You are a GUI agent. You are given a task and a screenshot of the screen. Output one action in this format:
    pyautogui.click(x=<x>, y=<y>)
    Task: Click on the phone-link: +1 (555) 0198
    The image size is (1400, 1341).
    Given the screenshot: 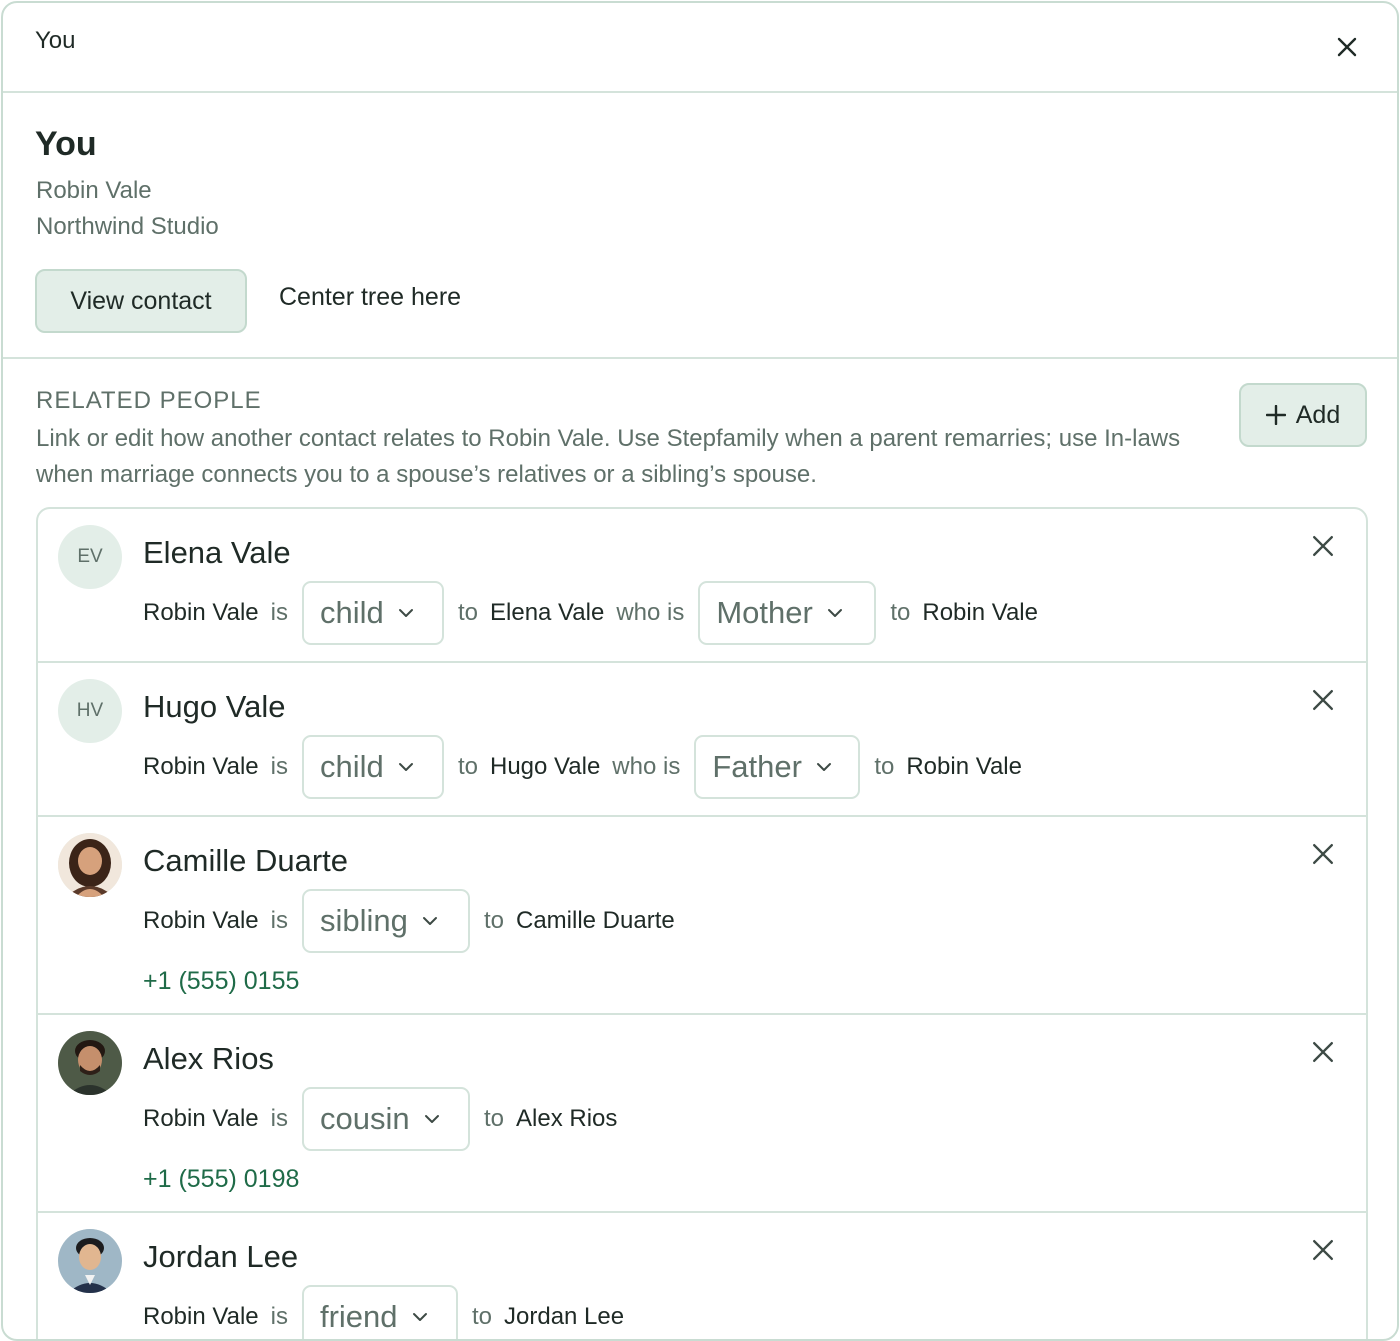 What is the action you would take?
    pyautogui.click(x=221, y=1179)
    